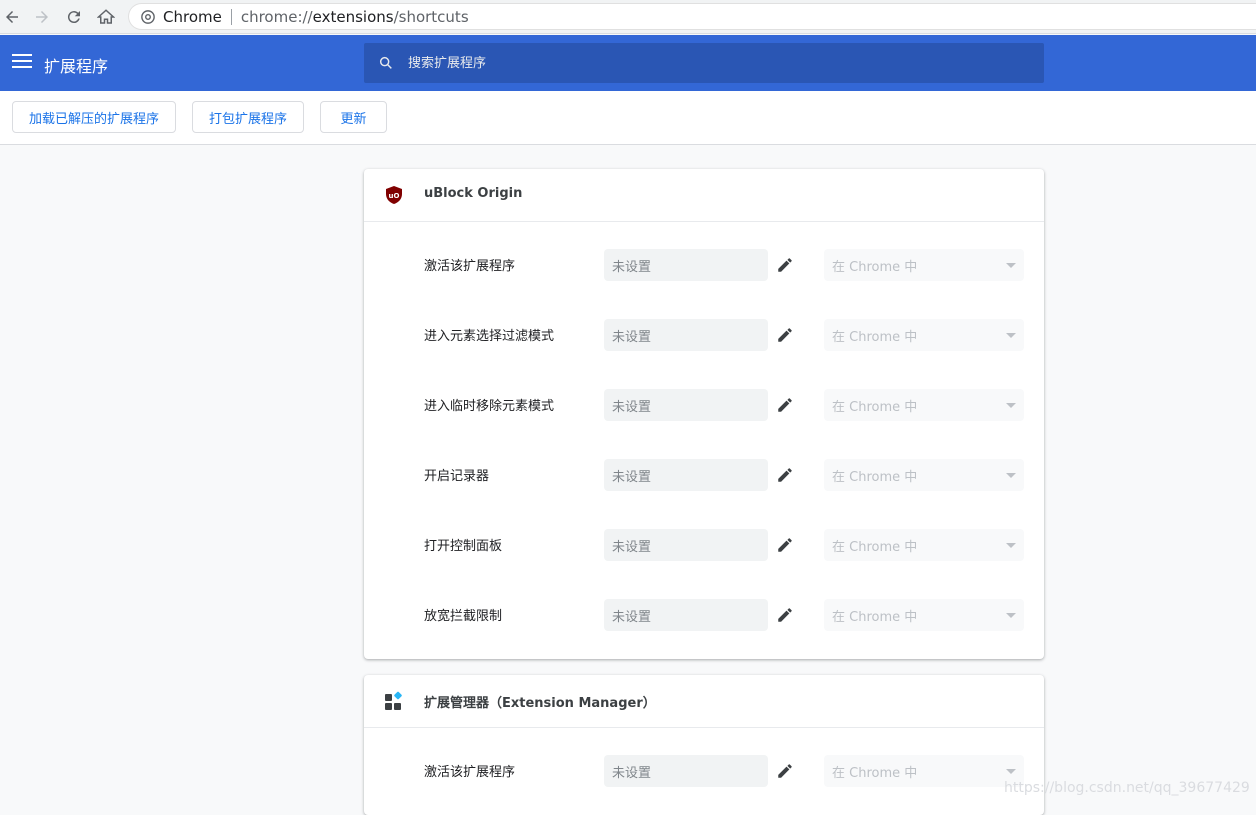  What do you see at coordinates (94, 117) in the screenshot?
I see `load-unpacked-button: 加载已解压的扩展程序` at bounding box center [94, 117].